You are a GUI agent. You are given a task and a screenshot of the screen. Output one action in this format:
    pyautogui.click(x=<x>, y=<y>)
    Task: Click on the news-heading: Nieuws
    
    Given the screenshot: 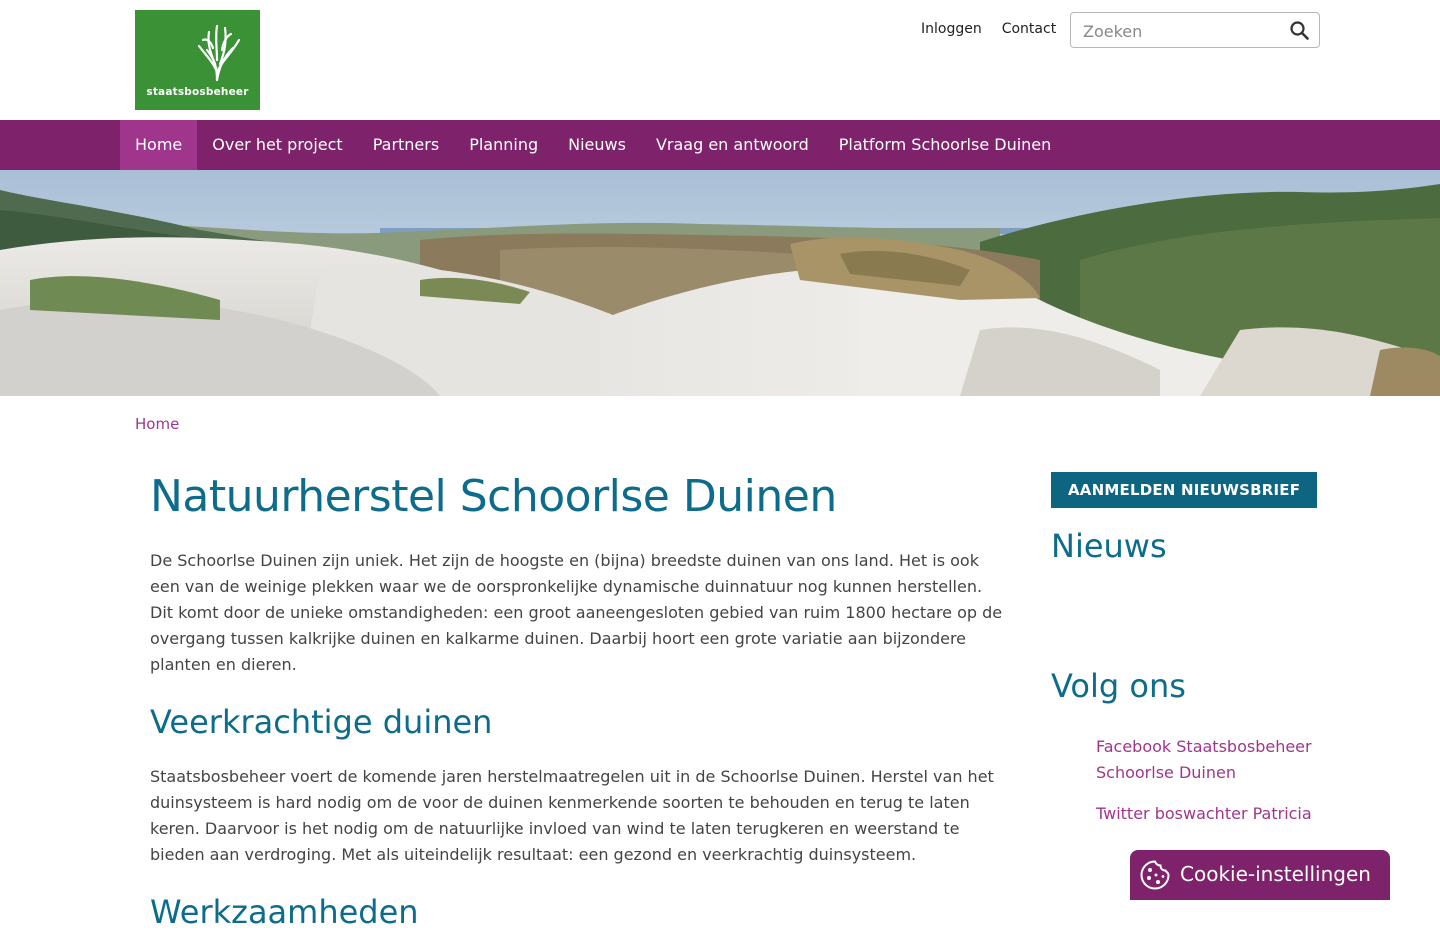 What is the action you would take?
    pyautogui.click(x=1109, y=546)
    